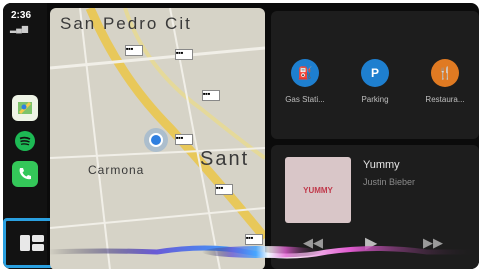 The image size is (483, 272). I want to click on status-time: 2:36, so click(21, 15).